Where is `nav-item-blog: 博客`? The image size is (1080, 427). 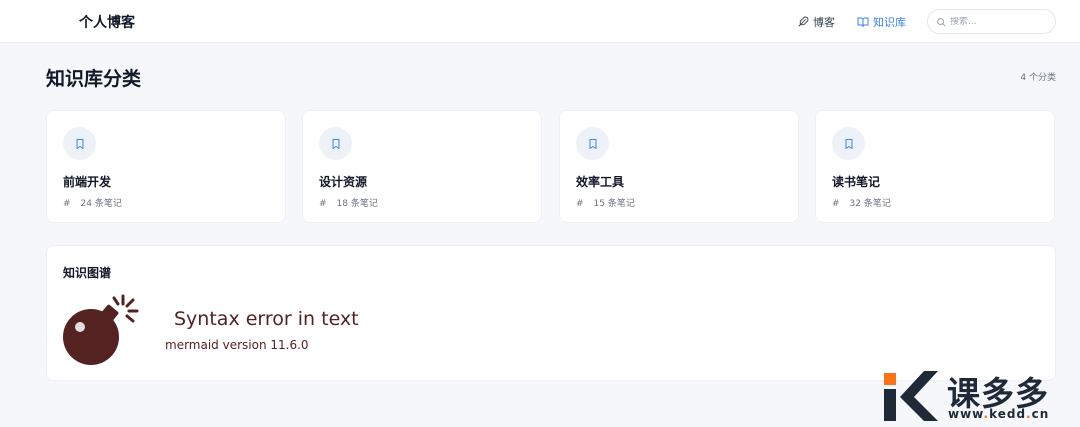 nav-item-blog: 博客 is located at coordinates (816, 21).